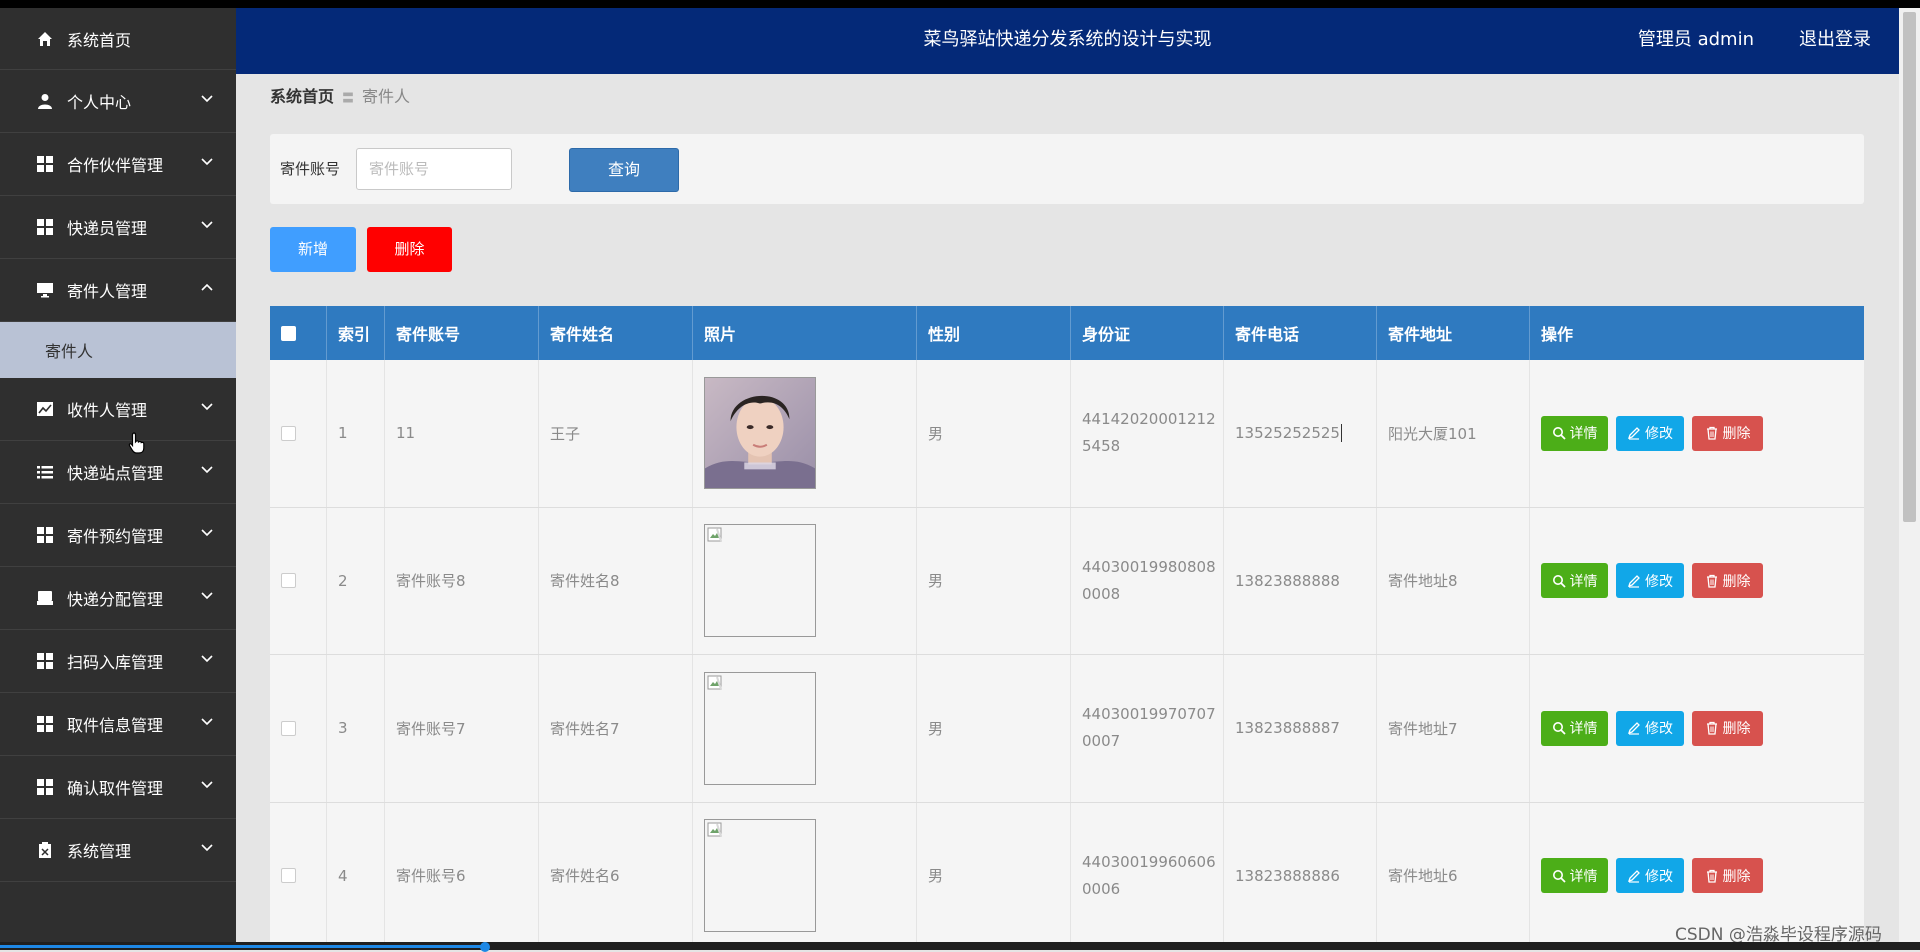 The image size is (1920, 952). What do you see at coordinates (1695, 39) in the screenshot?
I see `admin-label: 管理员 admin` at bounding box center [1695, 39].